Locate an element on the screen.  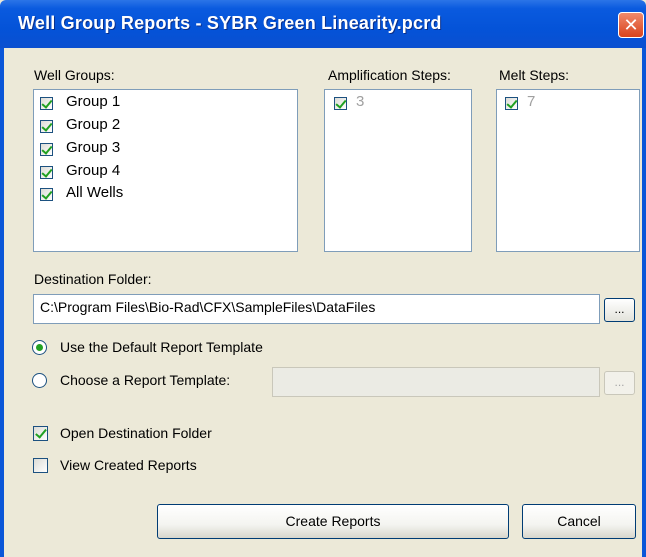
view-created-reports-label: View Created Reports is located at coordinates (128, 465).